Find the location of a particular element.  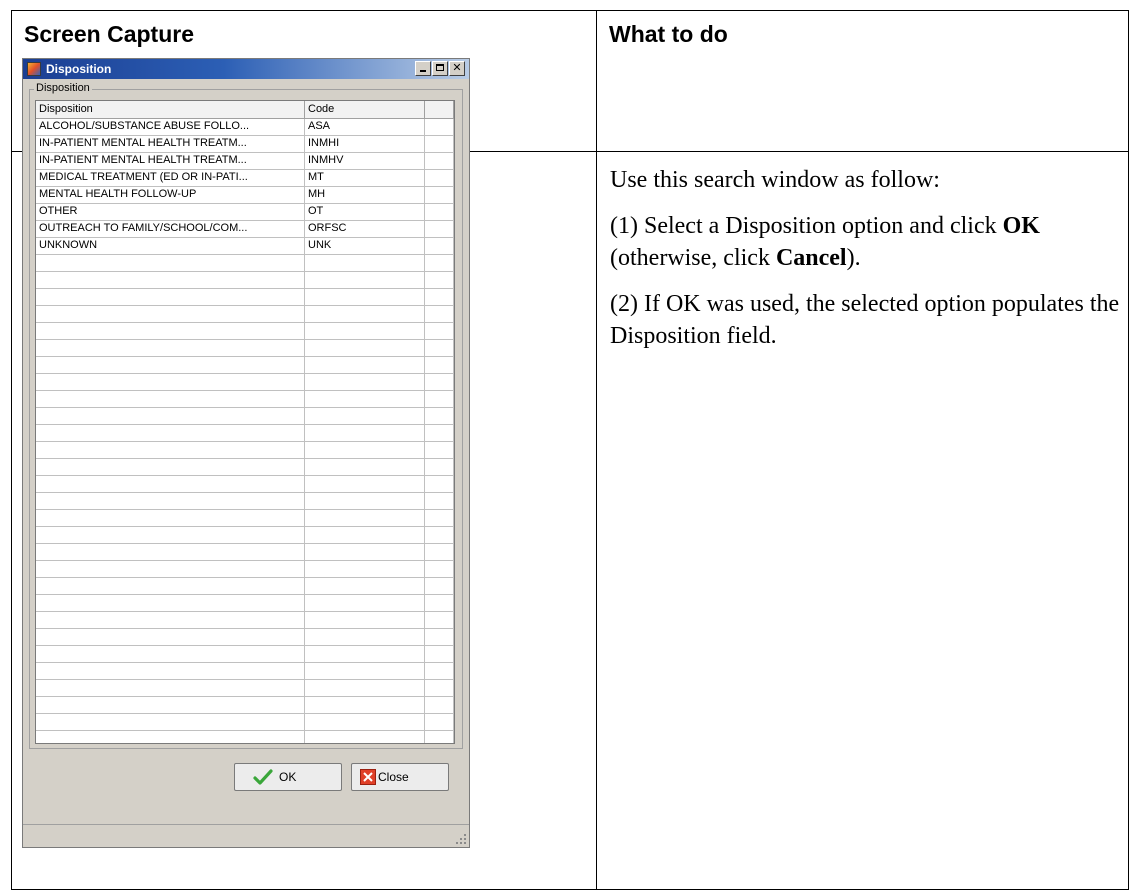

code-cell: ORFSC is located at coordinates (365, 229).